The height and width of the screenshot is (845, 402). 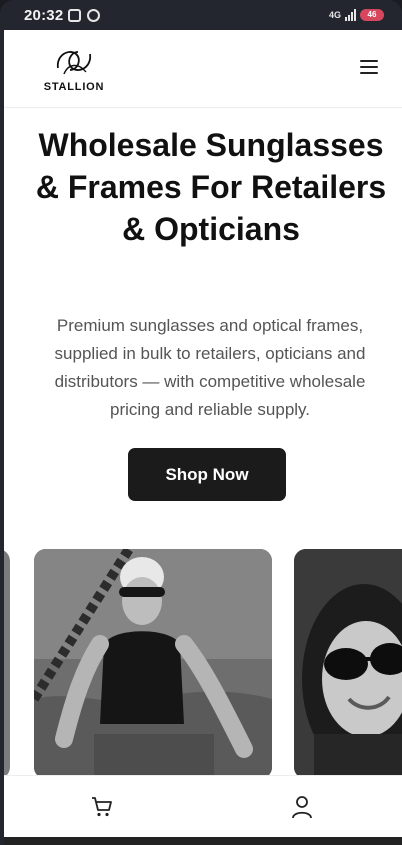 I want to click on bottom-navigation, so click(x=203, y=806).